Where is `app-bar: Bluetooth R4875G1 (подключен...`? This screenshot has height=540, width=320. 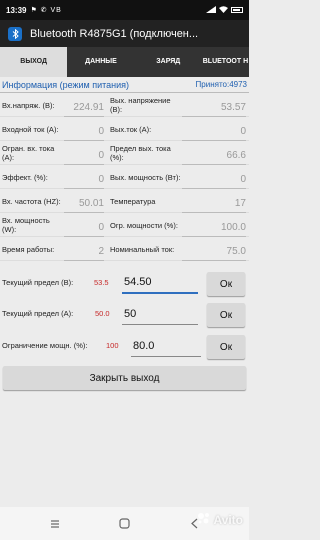 app-bar: Bluetooth R4875G1 (подключен... is located at coordinates (124, 33).